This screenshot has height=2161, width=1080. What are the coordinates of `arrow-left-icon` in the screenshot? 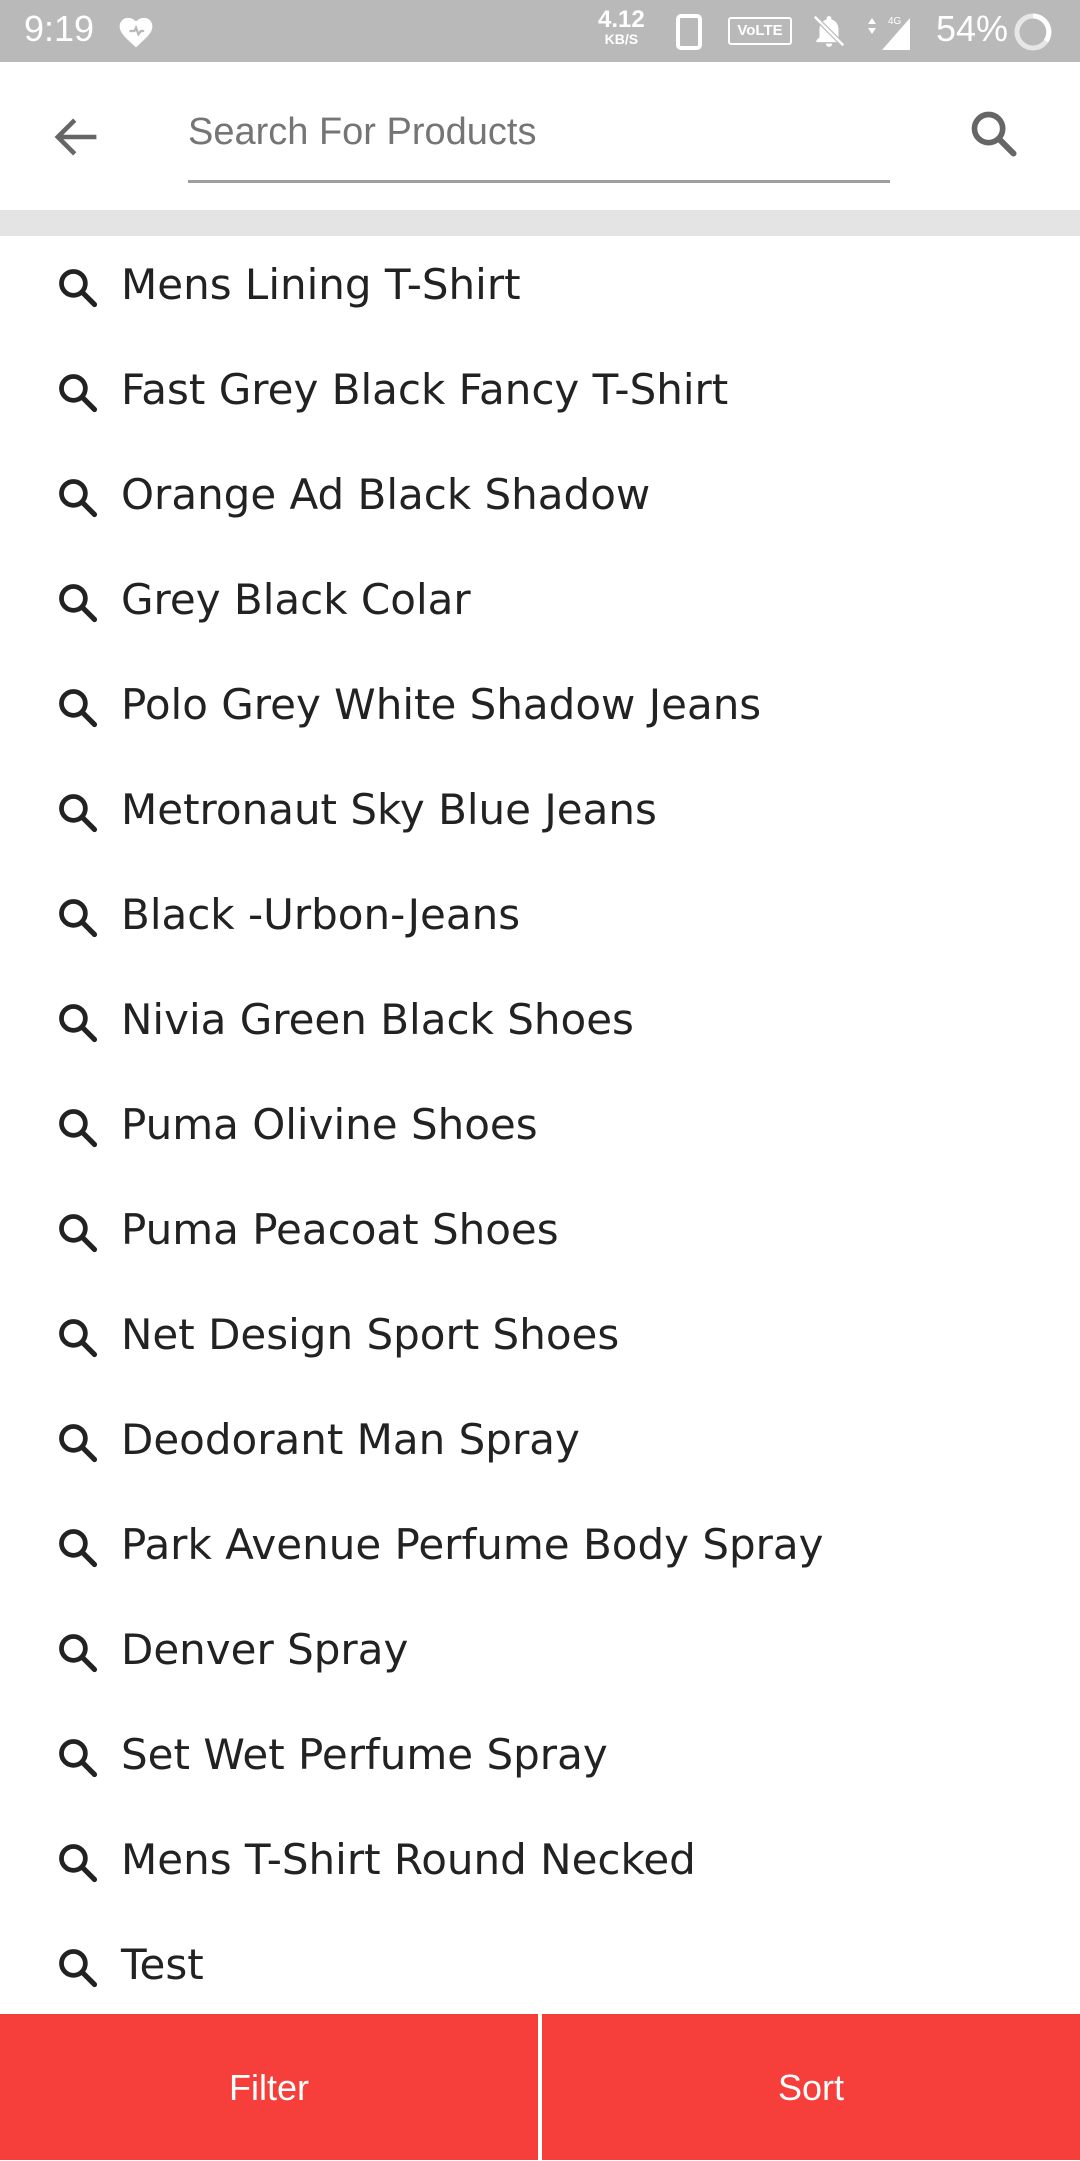 It's located at (75, 139).